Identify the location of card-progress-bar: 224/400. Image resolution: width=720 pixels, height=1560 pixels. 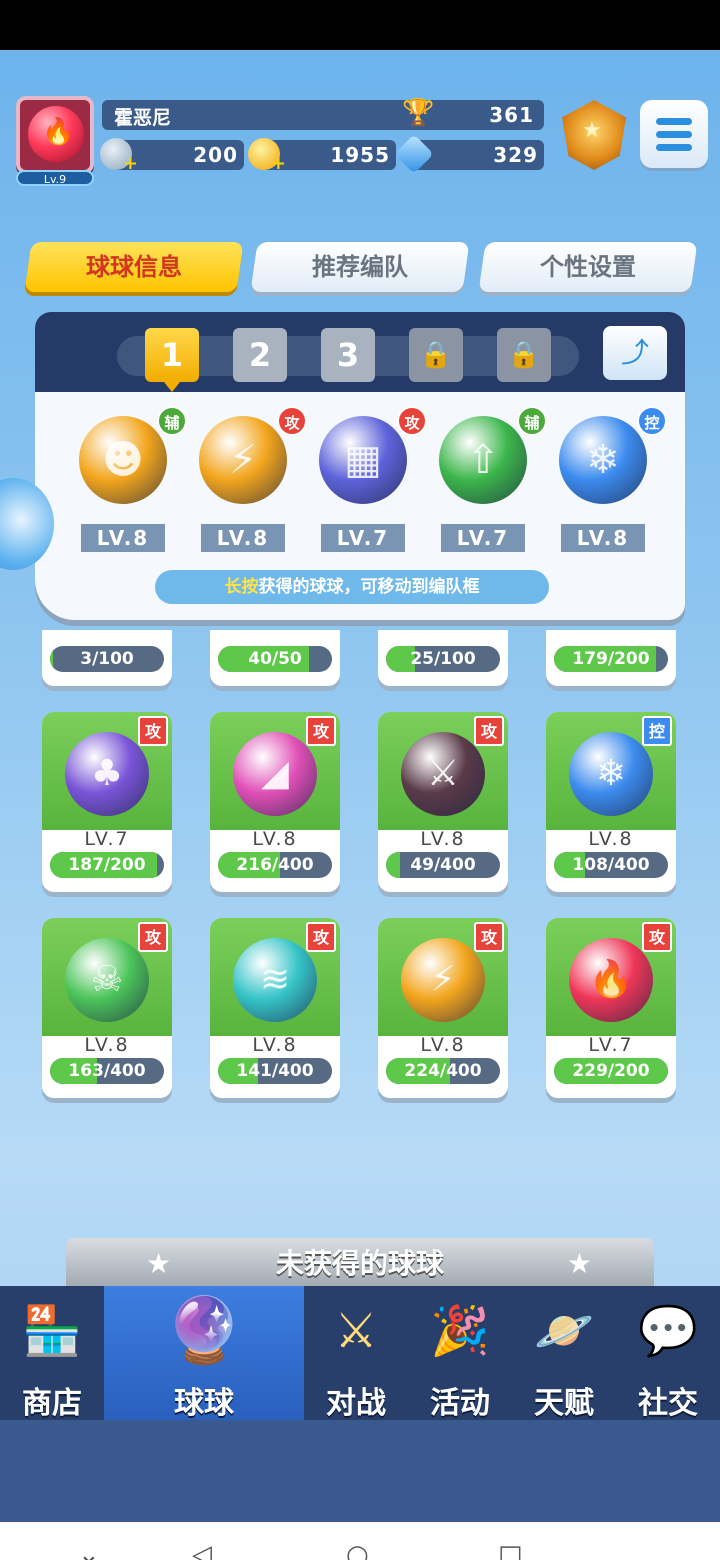
(443, 1071).